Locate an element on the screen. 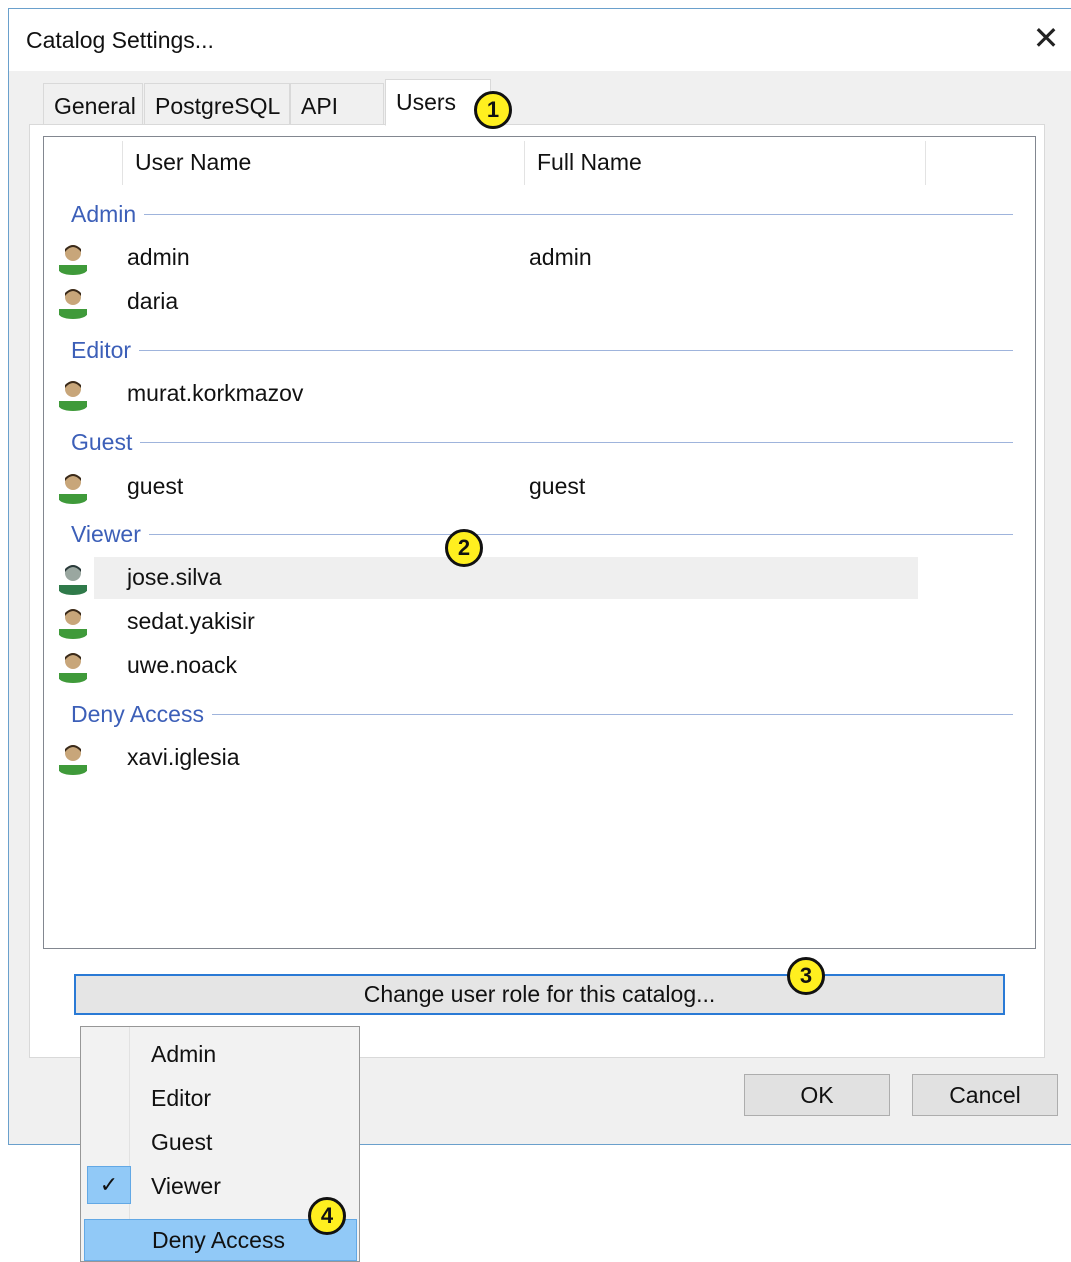 Image resolution: width=1071 pixels, height=1262 pixels. cell-full-name: admin is located at coordinates (560, 257).